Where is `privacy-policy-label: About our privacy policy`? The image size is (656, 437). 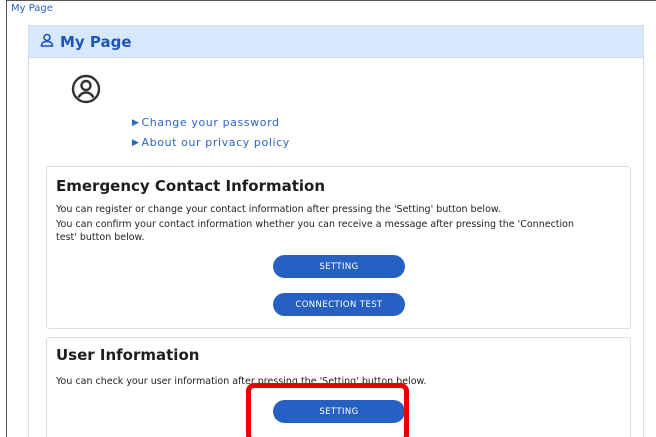 privacy-policy-label: About our privacy policy is located at coordinates (215, 142).